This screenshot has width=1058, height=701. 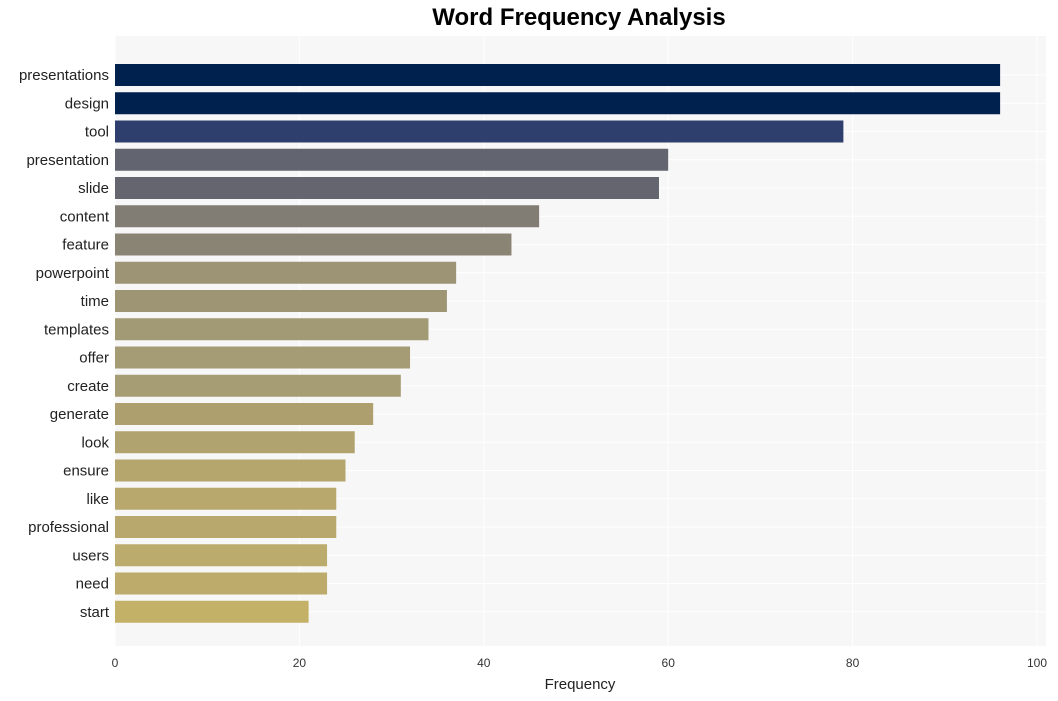 What do you see at coordinates (479, 131) in the screenshot?
I see `bar-tool` at bounding box center [479, 131].